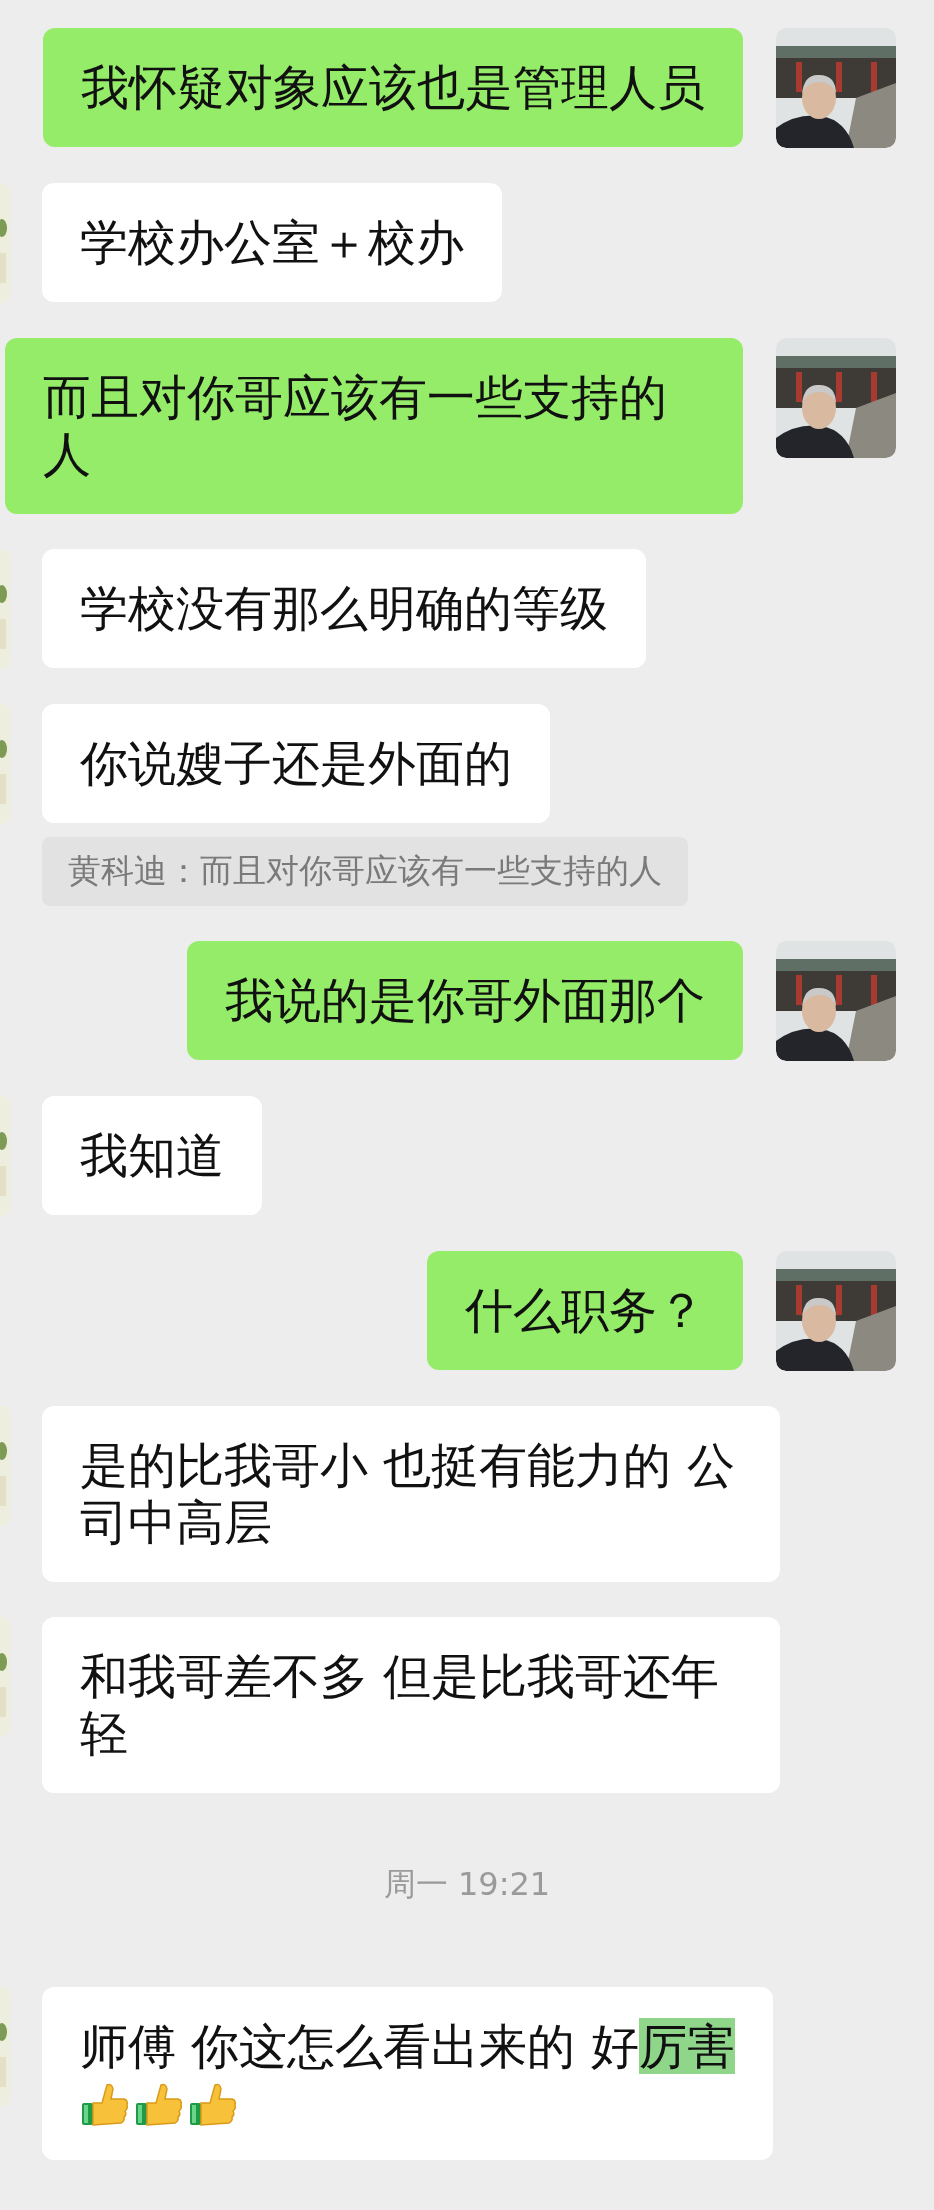  Describe the element at coordinates (296, 763) in the screenshot. I see `message-bubble: 你说嫂子还是外面的` at that location.